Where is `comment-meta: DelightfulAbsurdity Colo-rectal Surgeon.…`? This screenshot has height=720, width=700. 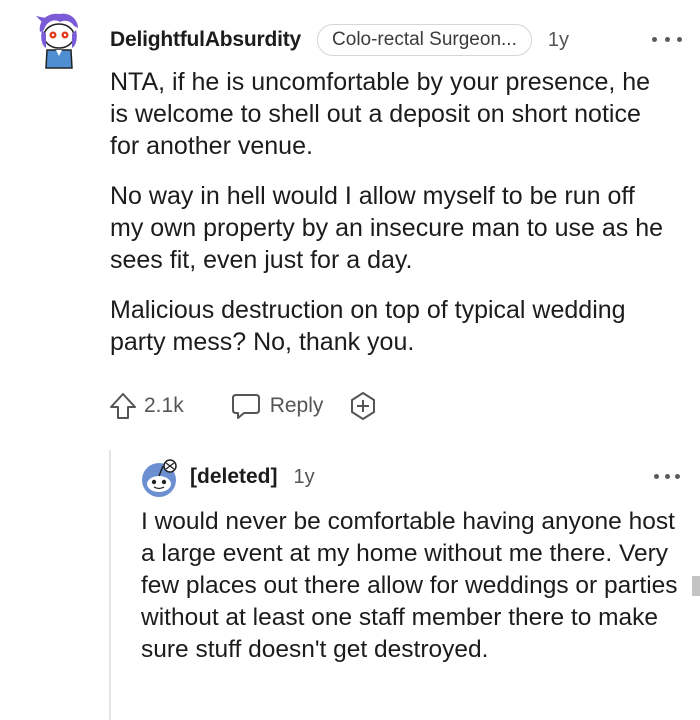 comment-meta: DelightfulAbsurdity Colo-rectal Surgeon.… is located at coordinates (395, 40).